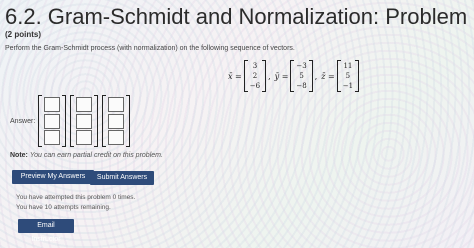  What do you see at coordinates (19, 155) in the screenshot?
I see `note-label: Note:` at bounding box center [19, 155].